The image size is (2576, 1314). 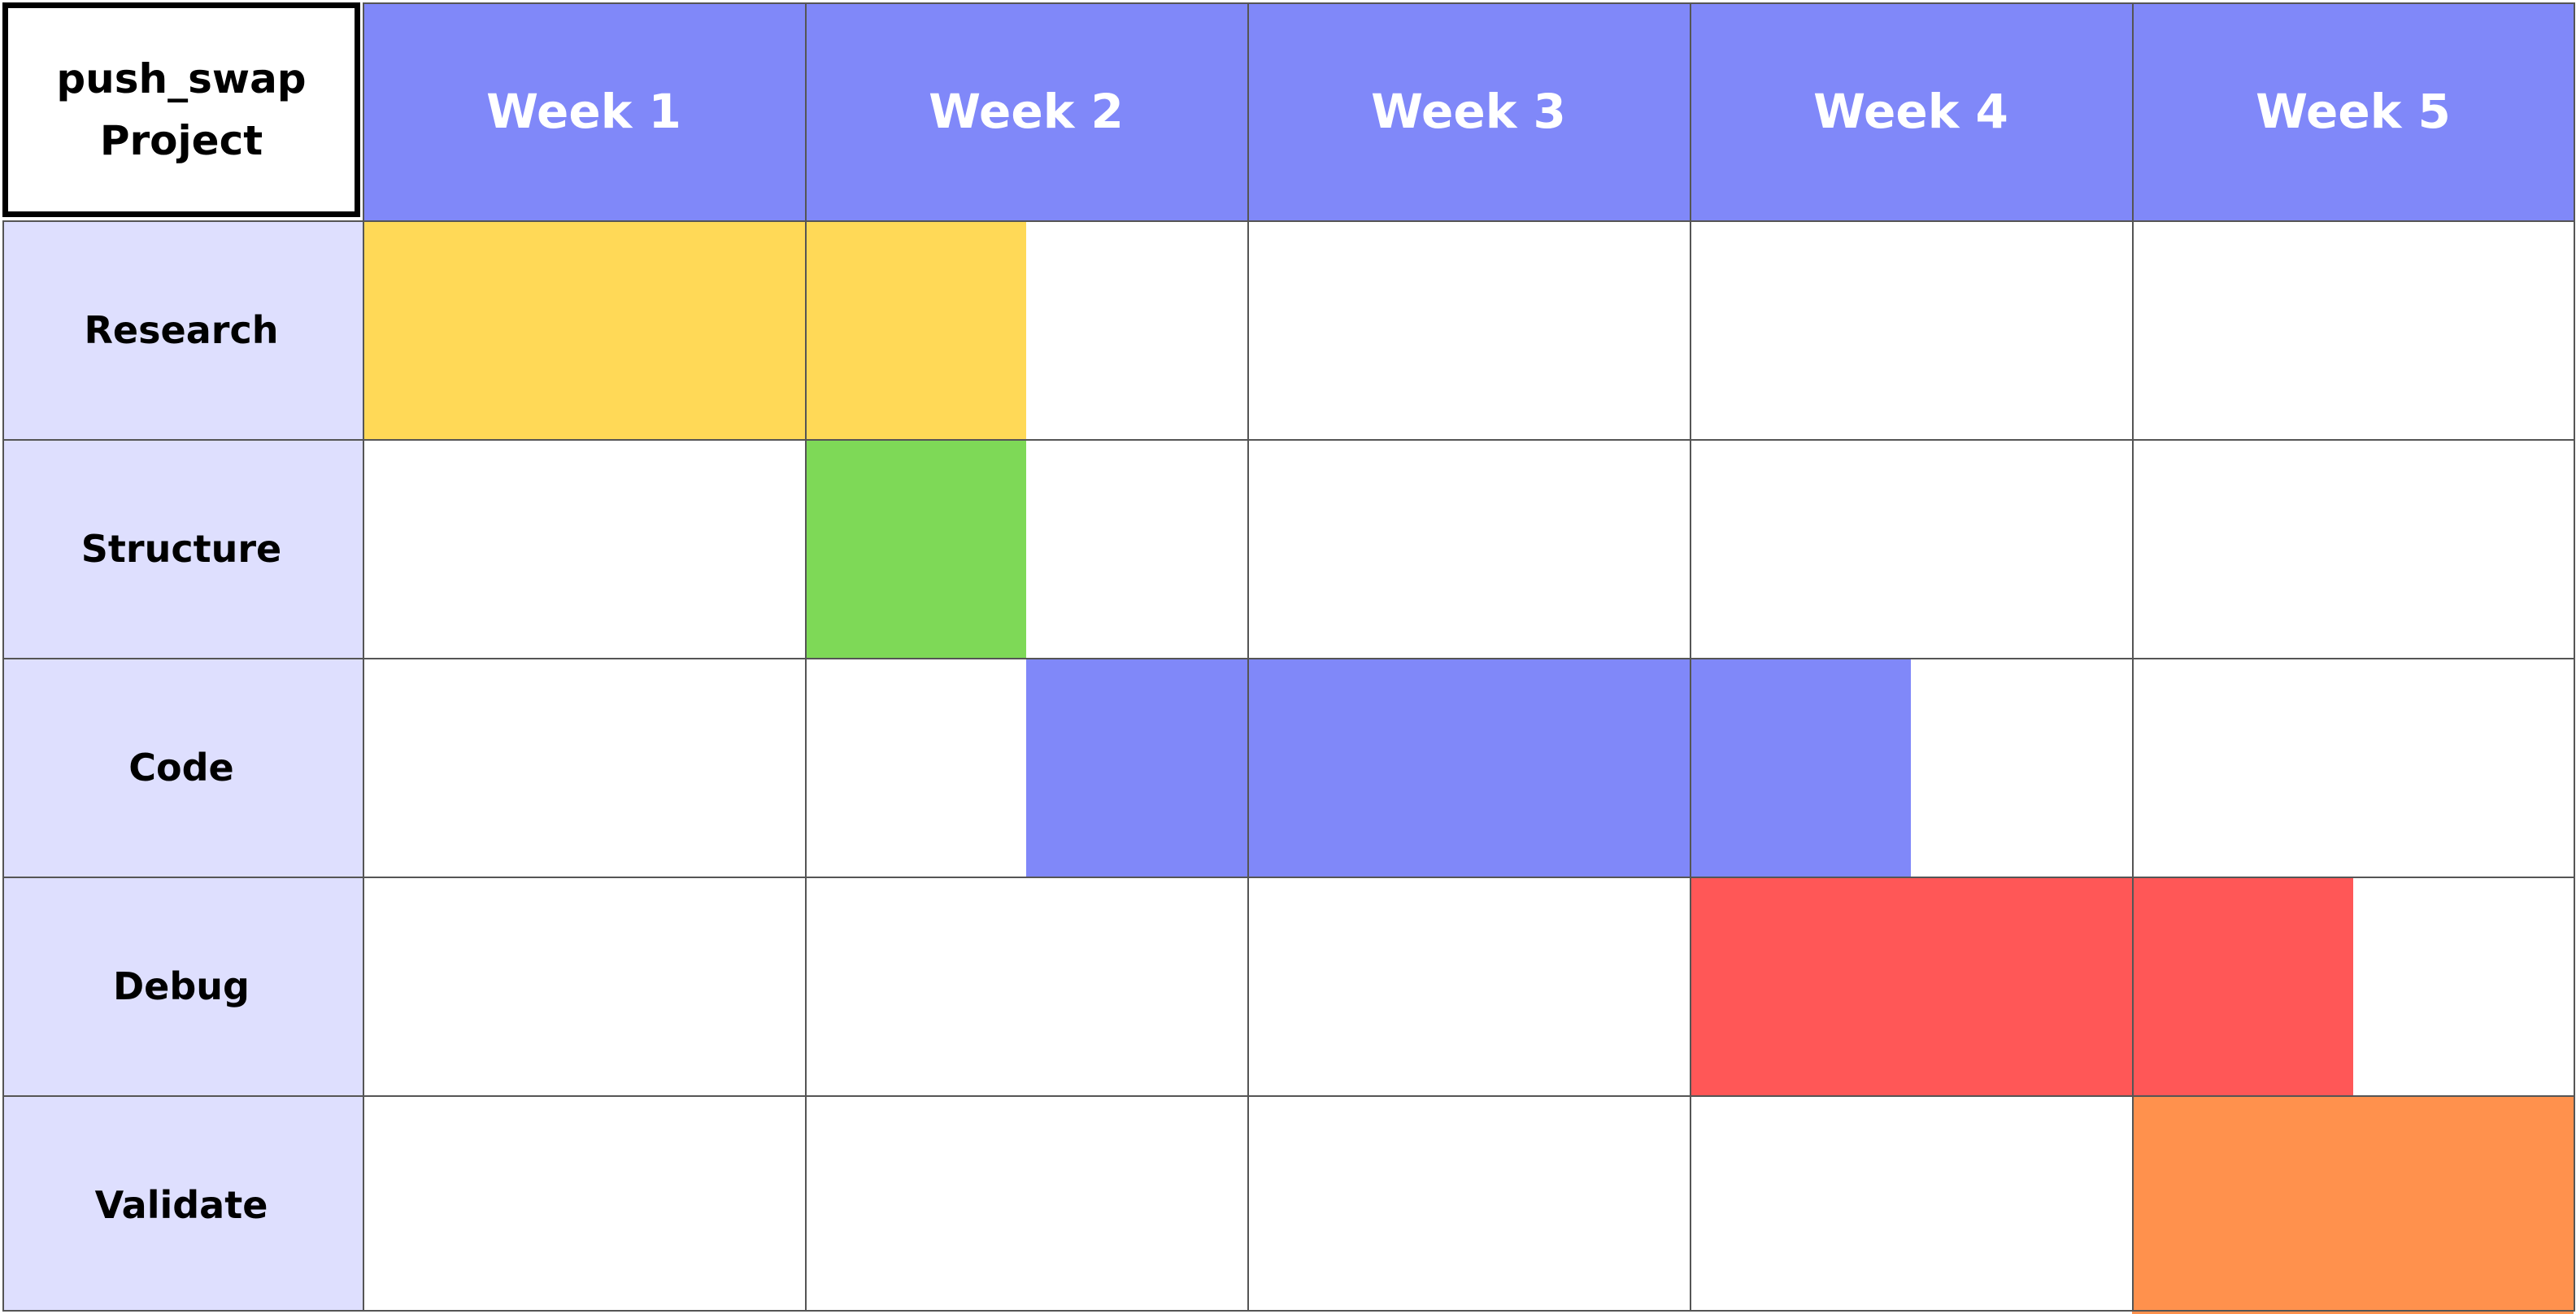 What do you see at coordinates (1911, 111) in the screenshot?
I see `week-header-4: Week 4` at bounding box center [1911, 111].